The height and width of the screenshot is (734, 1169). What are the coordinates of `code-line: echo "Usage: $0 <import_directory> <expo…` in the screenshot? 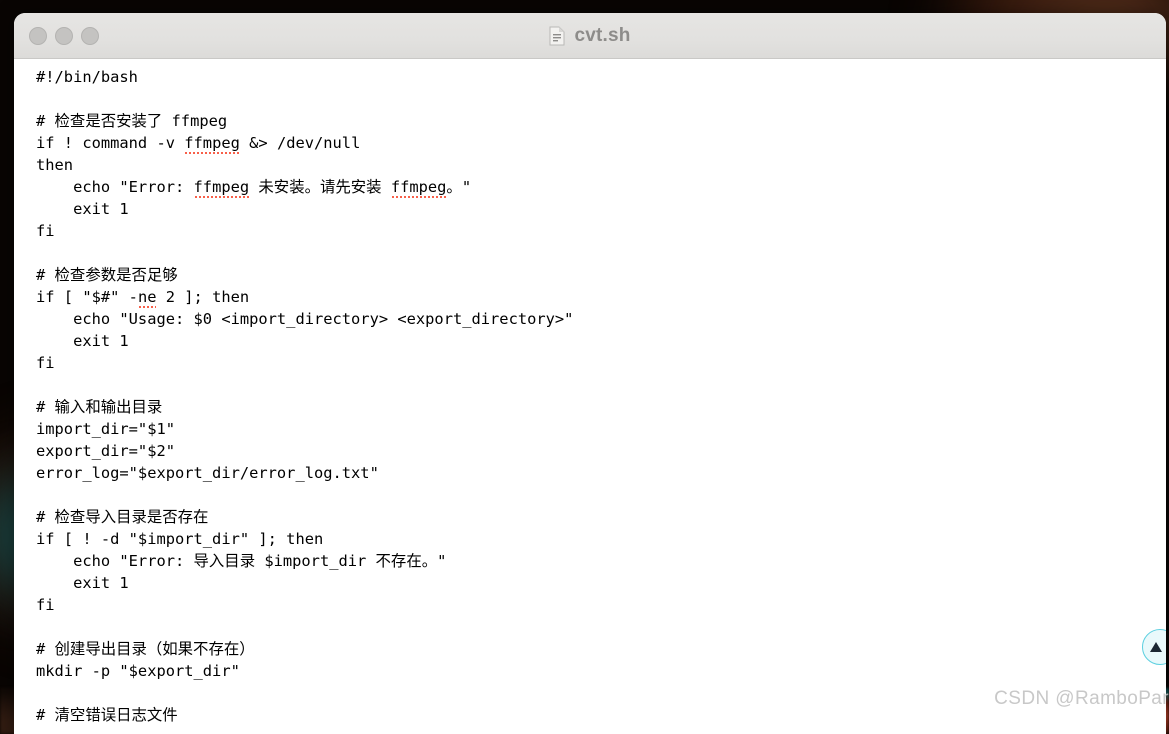 It's located at (601, 319).